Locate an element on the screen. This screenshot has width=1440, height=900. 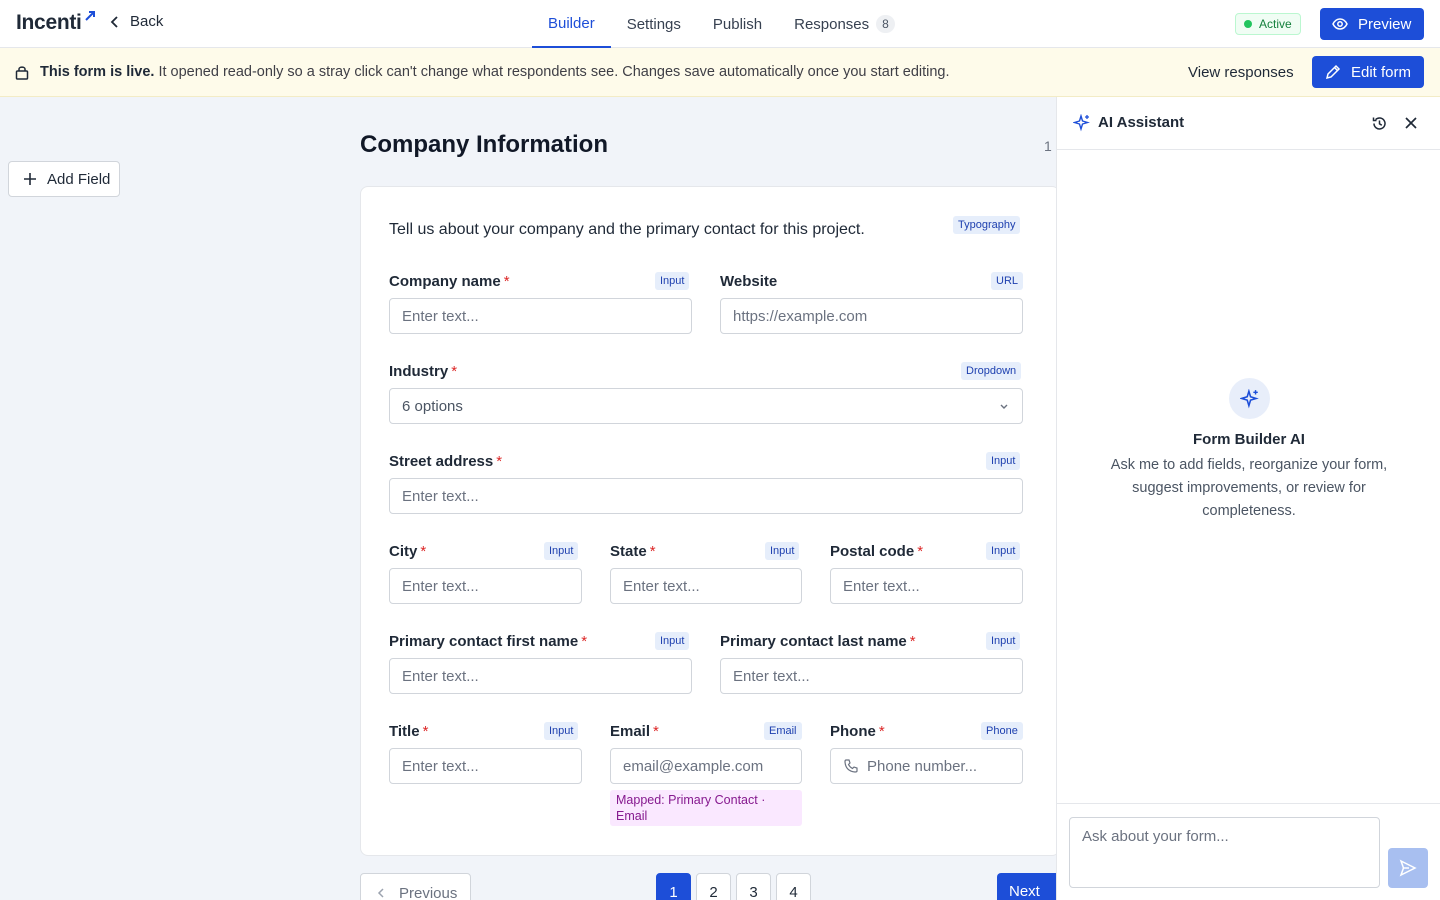
responses-count-badge: 8 is located at coordinates (885, 24).